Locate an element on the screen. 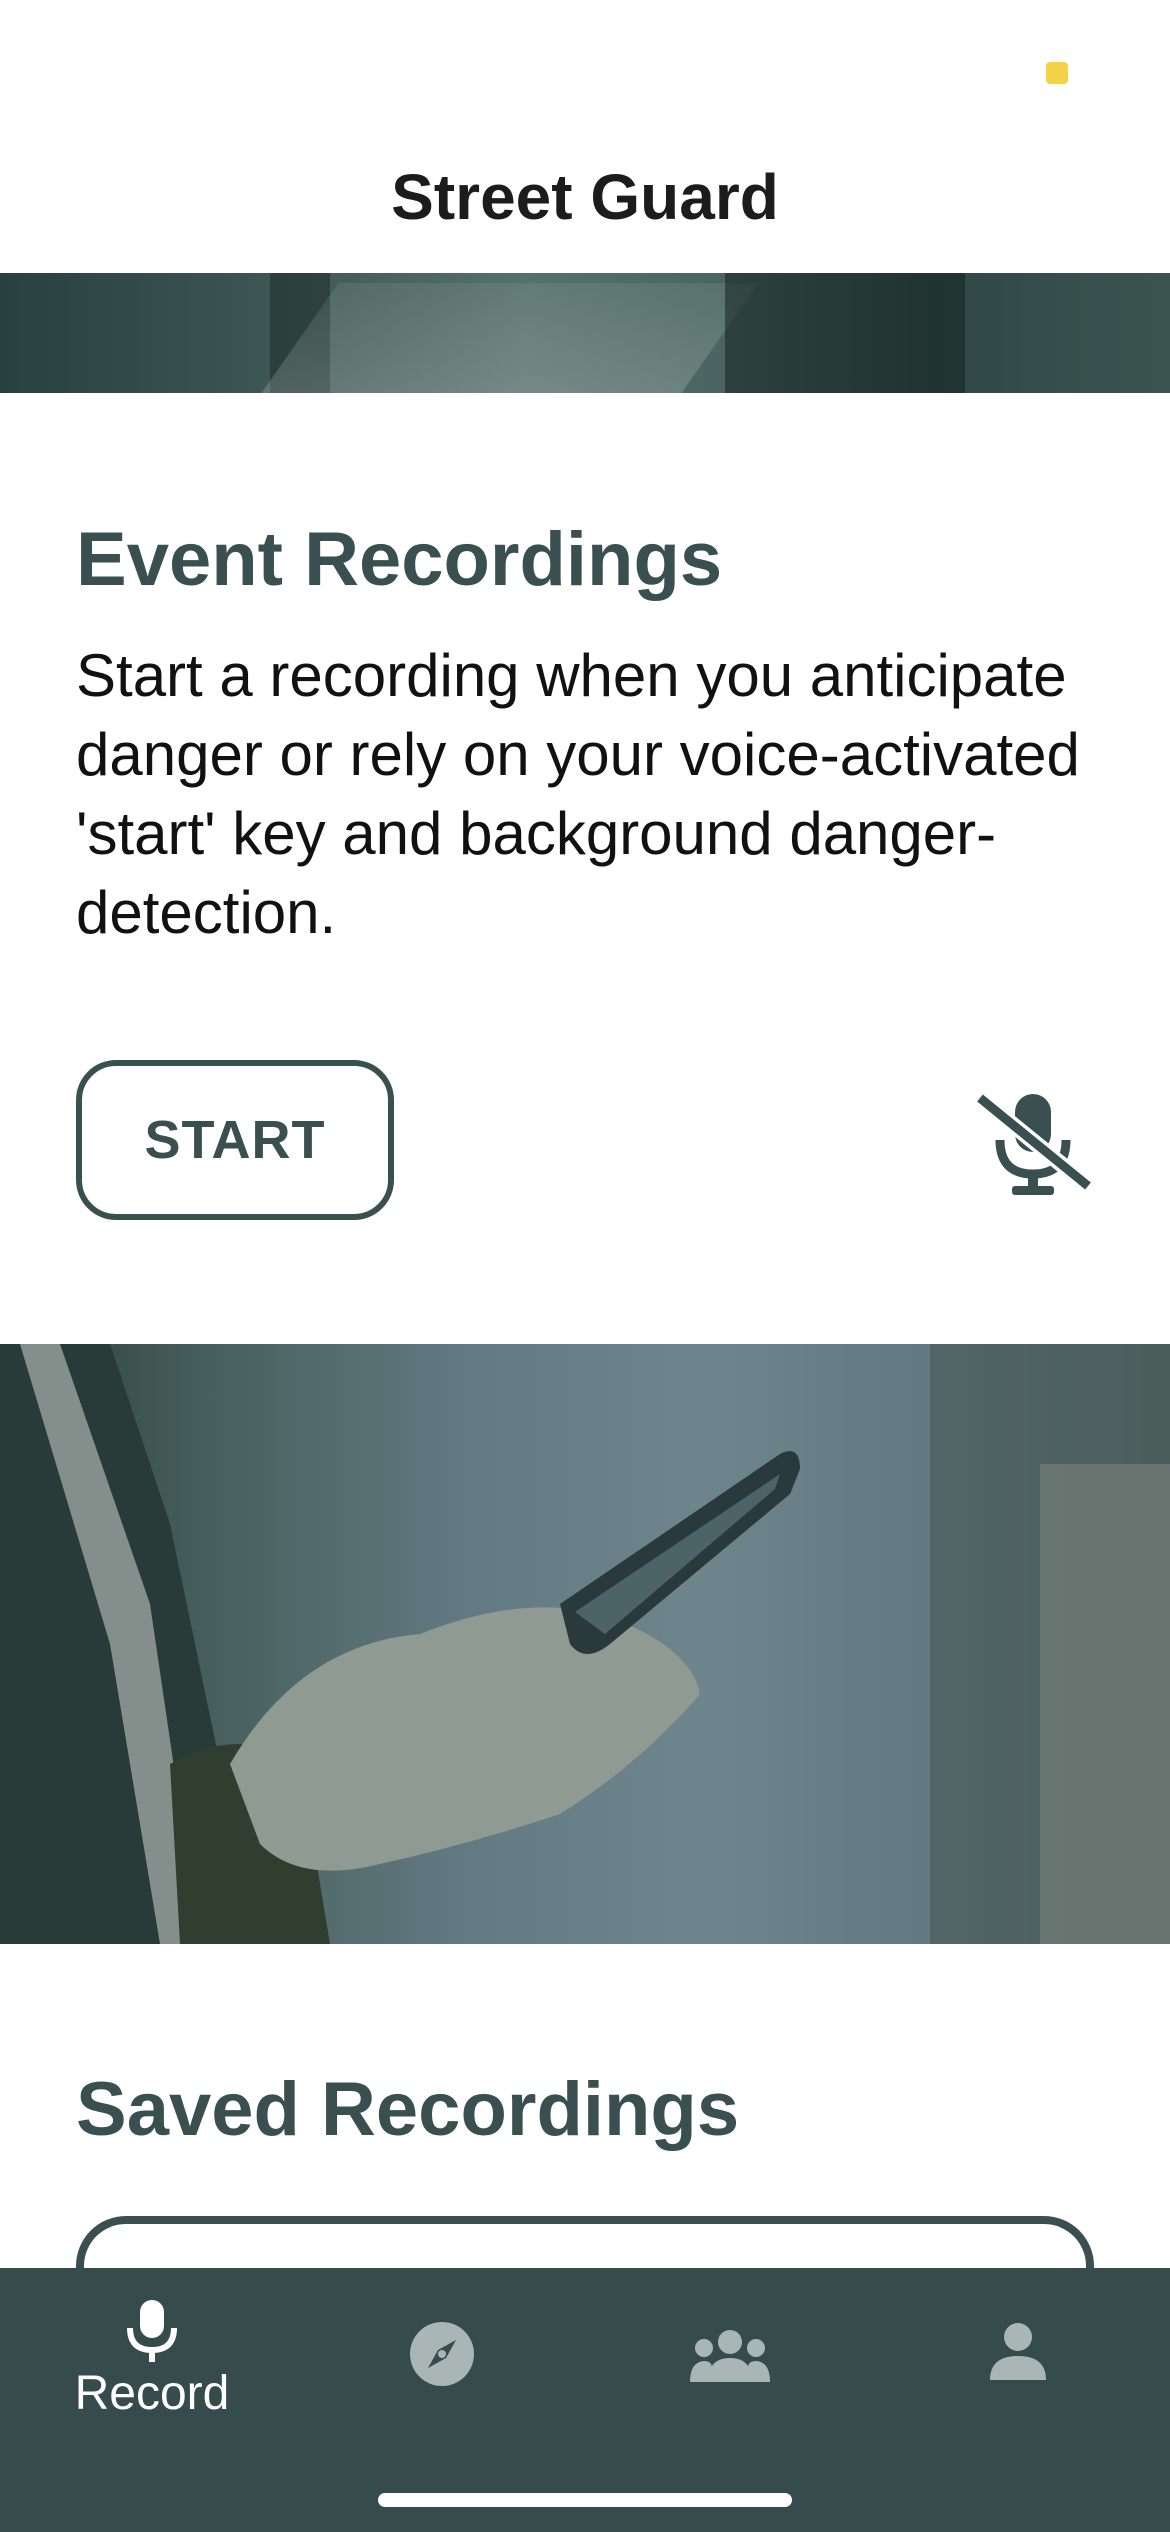  nav-item-community is located at coordinates (730, 2368).